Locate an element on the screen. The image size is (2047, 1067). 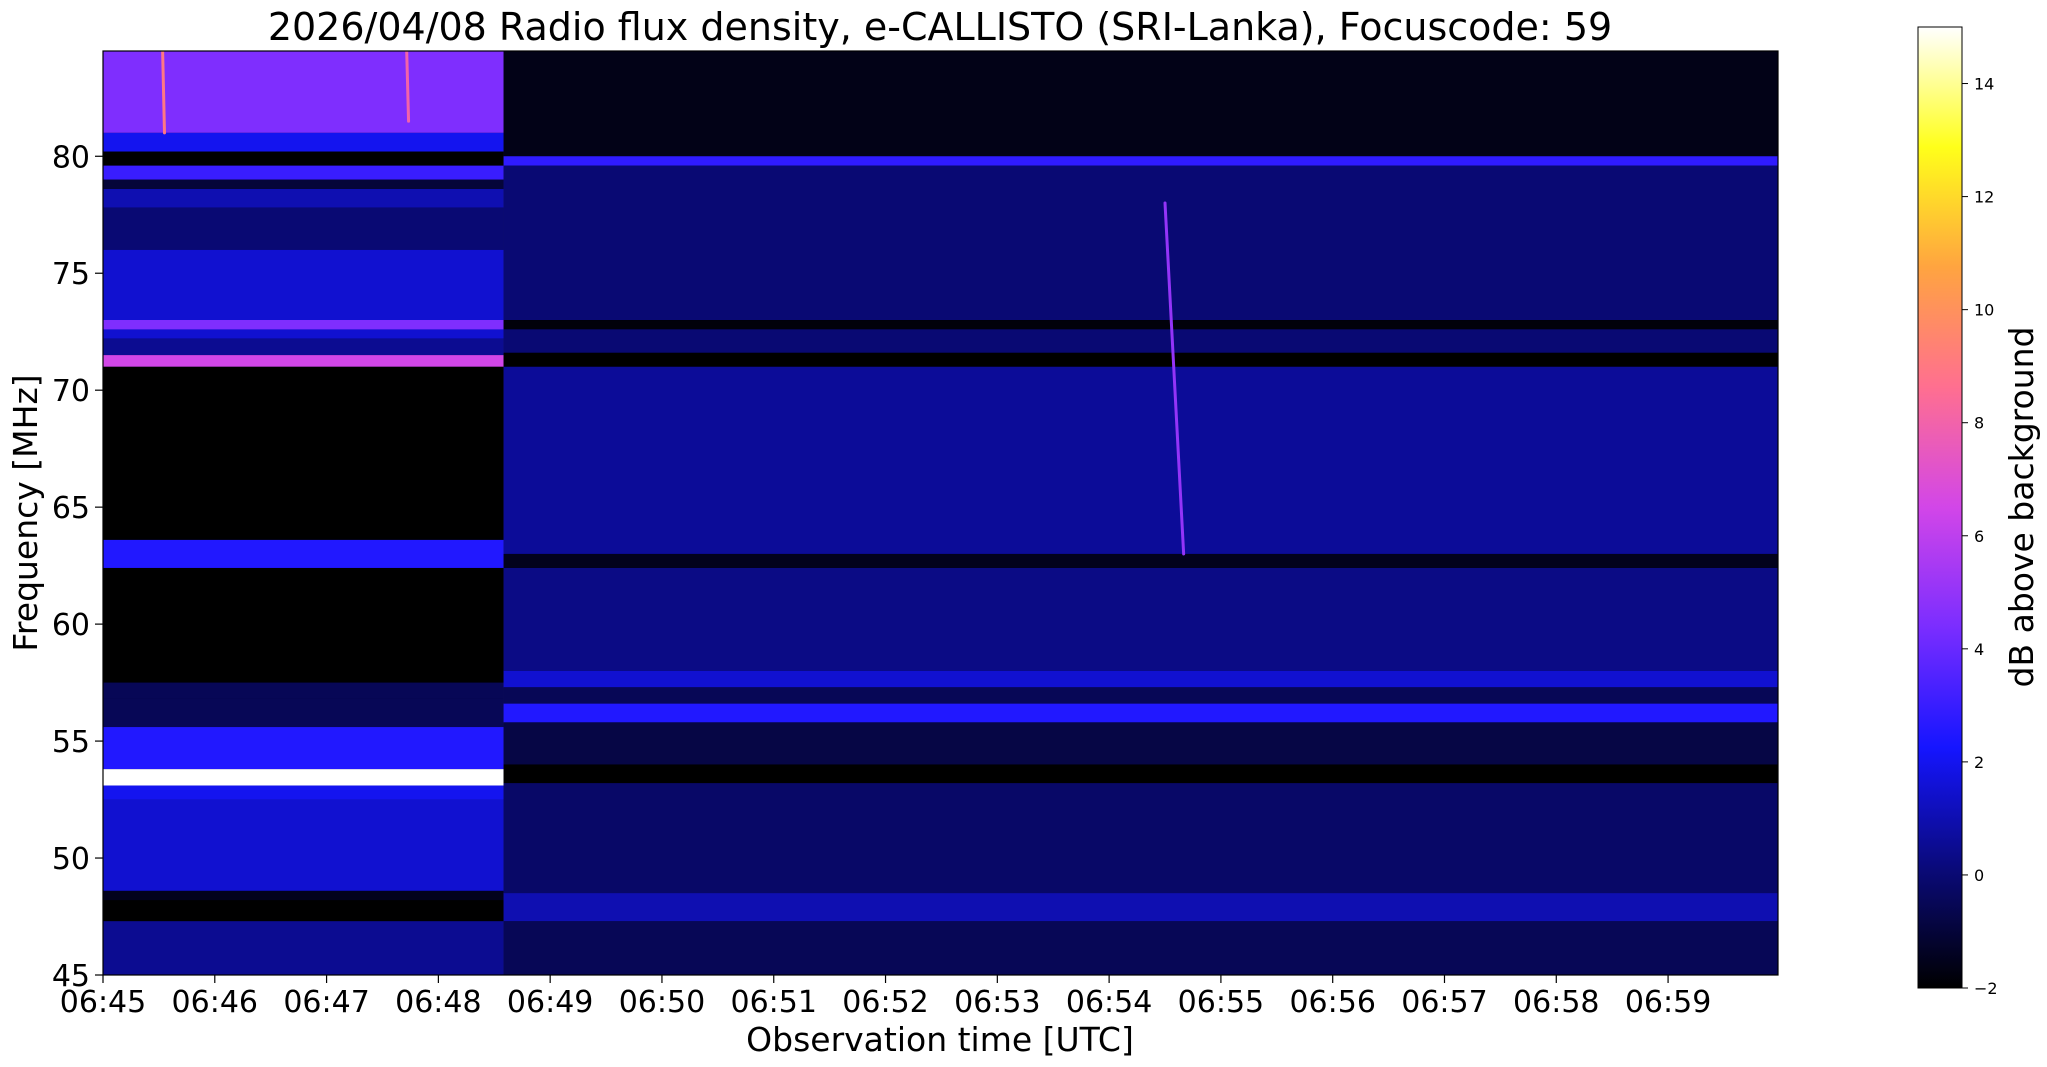
x-axis-label: Observation time [UTC] is located at coordinates (940, 1039).